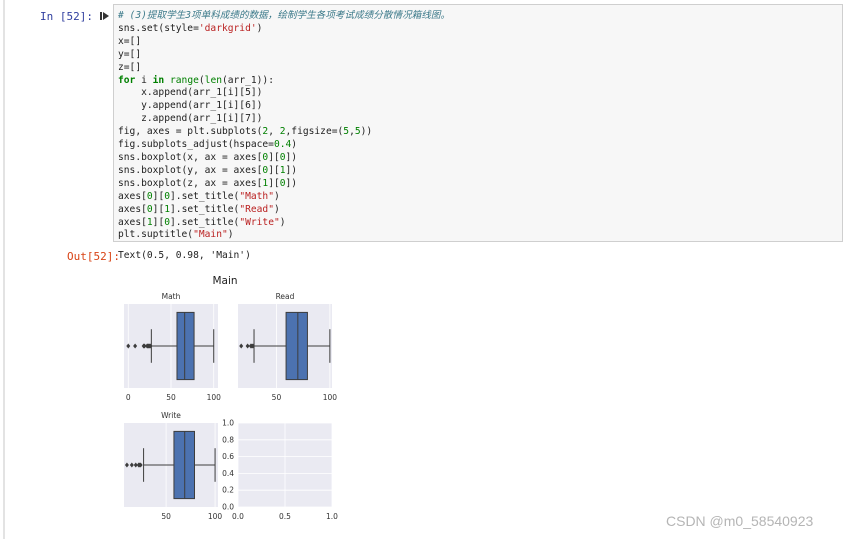 The width and height of the screenshot is (857, 539). Describe the element at coordinates (284, 15) in the screenshot. I see `code-comment: # (3)提取学生3项单科成绩的数据，绘制学生各项考试成绩分散情况箱线图。` at that location.